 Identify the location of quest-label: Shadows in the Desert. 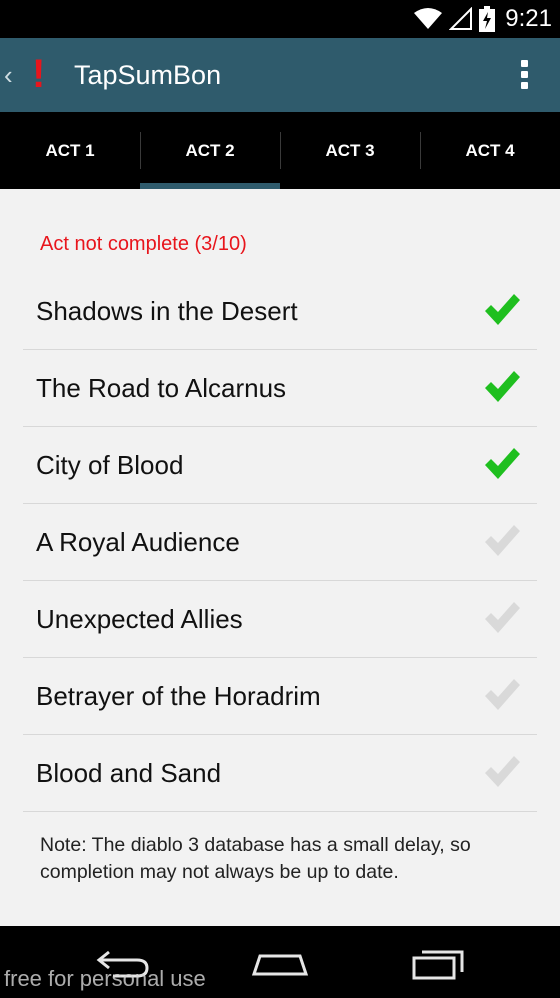
(167, 310).